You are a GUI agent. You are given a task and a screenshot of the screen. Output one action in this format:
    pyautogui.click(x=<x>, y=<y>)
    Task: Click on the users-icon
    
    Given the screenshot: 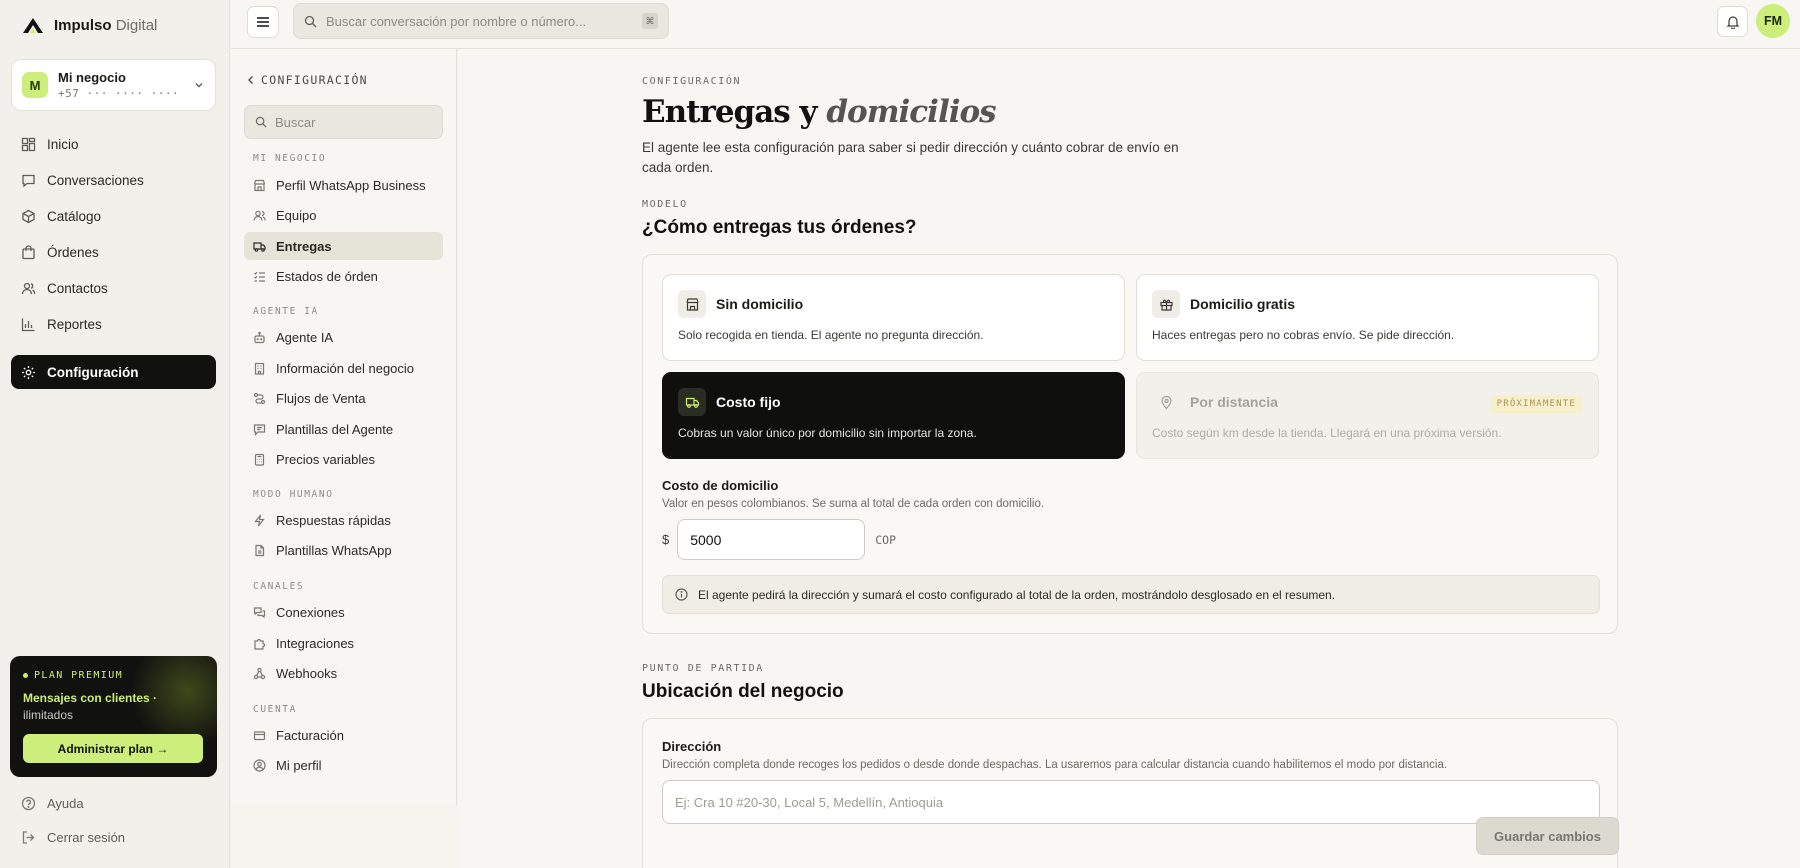 What is the action you would take?
    pyautogui.click(x=28, y=288)
    